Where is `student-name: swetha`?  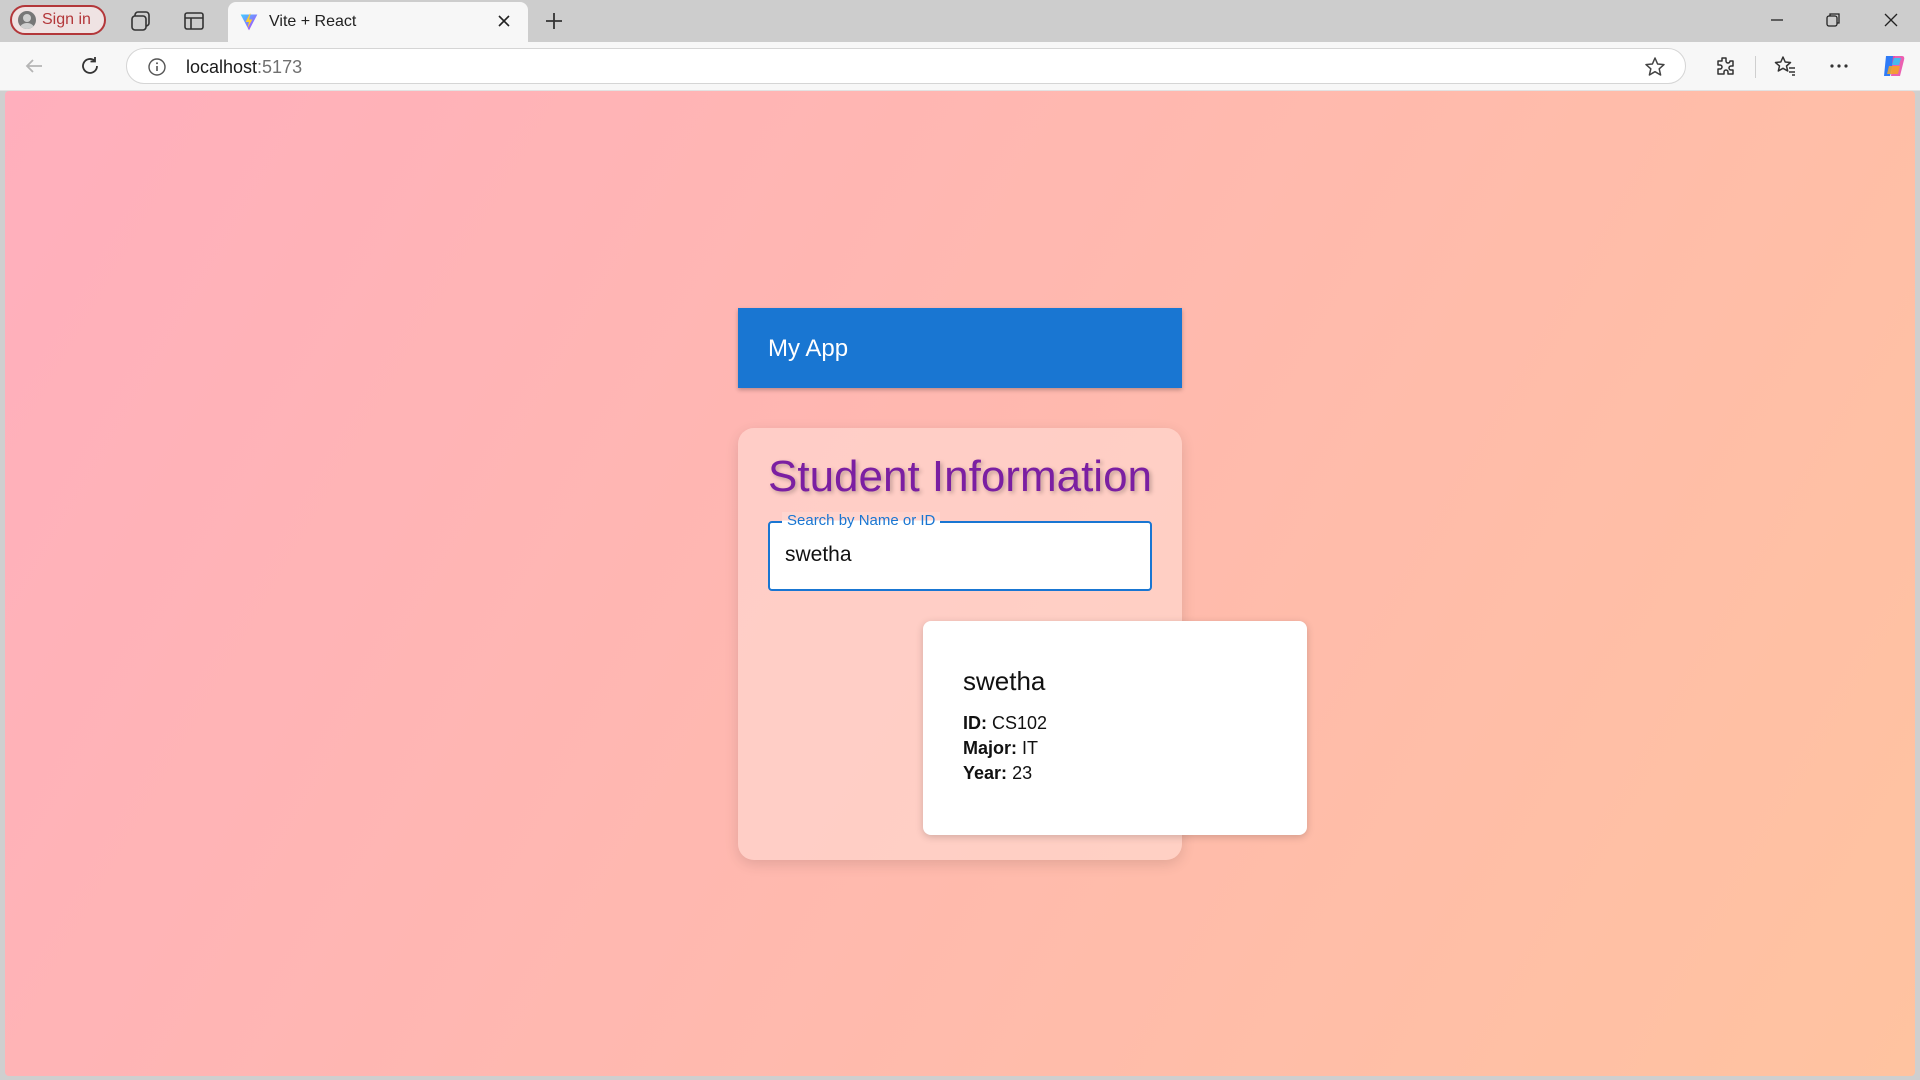 student-name: swetha is located at coordinates (1004, 681).